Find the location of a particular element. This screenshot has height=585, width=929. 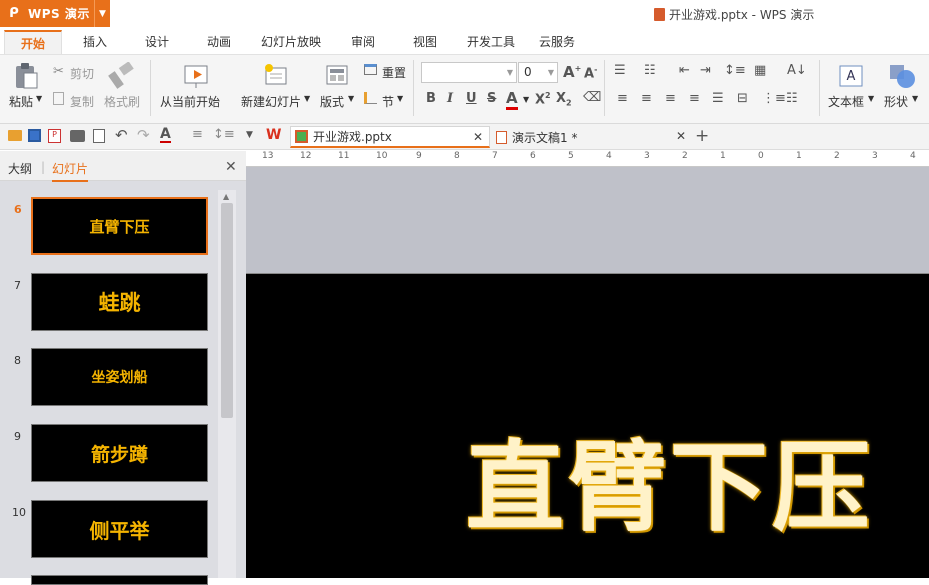

tab-developer: 开发工具 is located at coordinates (491, 41).